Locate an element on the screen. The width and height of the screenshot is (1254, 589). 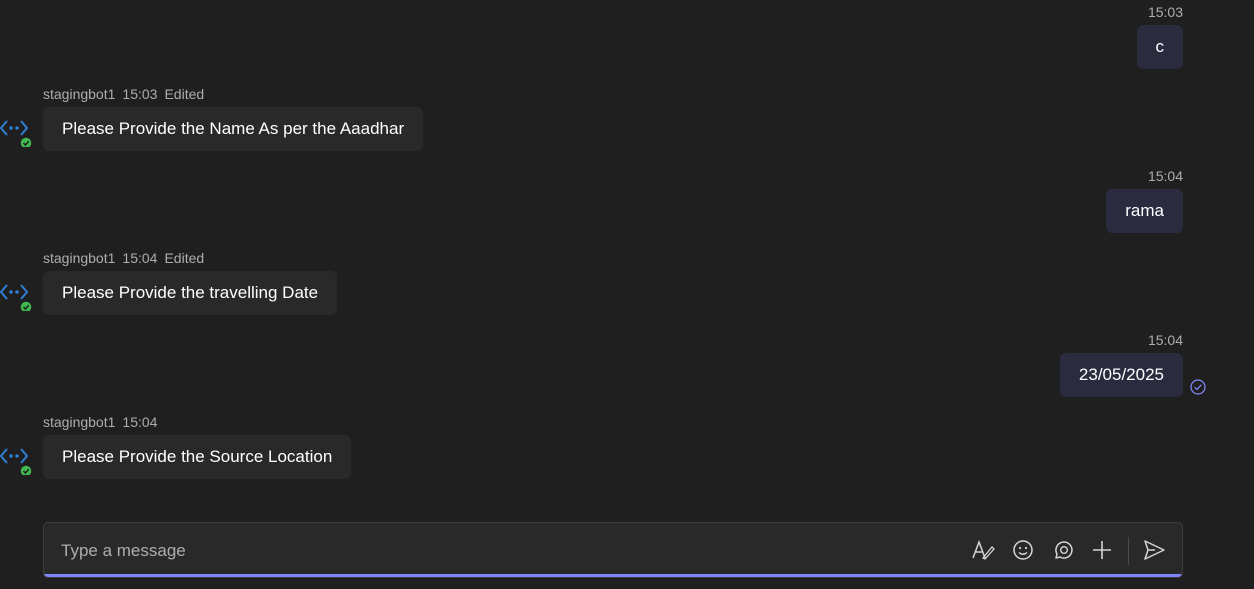
format-icon is located at coordinates (983, 550).